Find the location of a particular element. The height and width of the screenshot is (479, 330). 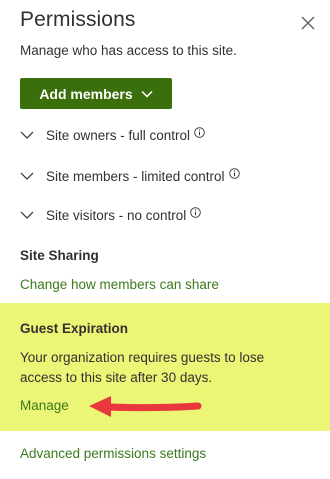

group-site-members: Site members - limited control is located at coordinates (130, 176).